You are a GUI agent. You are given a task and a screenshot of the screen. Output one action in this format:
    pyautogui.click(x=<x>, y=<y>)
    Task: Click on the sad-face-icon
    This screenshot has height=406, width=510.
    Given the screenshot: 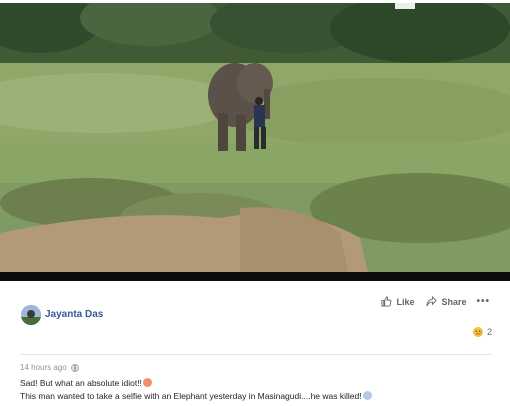 What is the action you would take?
    pyautogui.click(x=477, y=332)
    